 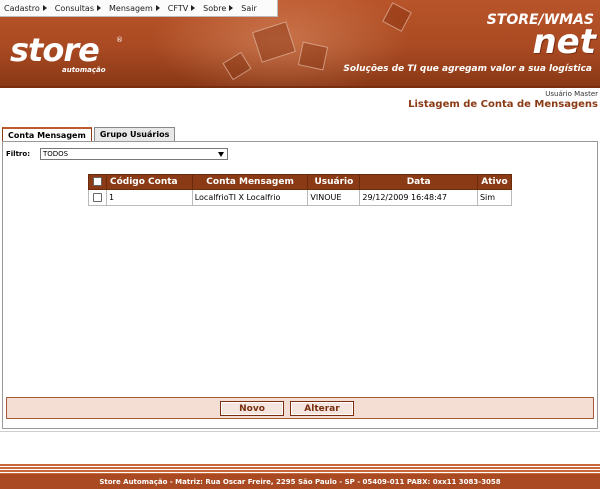 I want to click on cell-data: 29/12/2009 16:48:47, so click(x=418, y=197).